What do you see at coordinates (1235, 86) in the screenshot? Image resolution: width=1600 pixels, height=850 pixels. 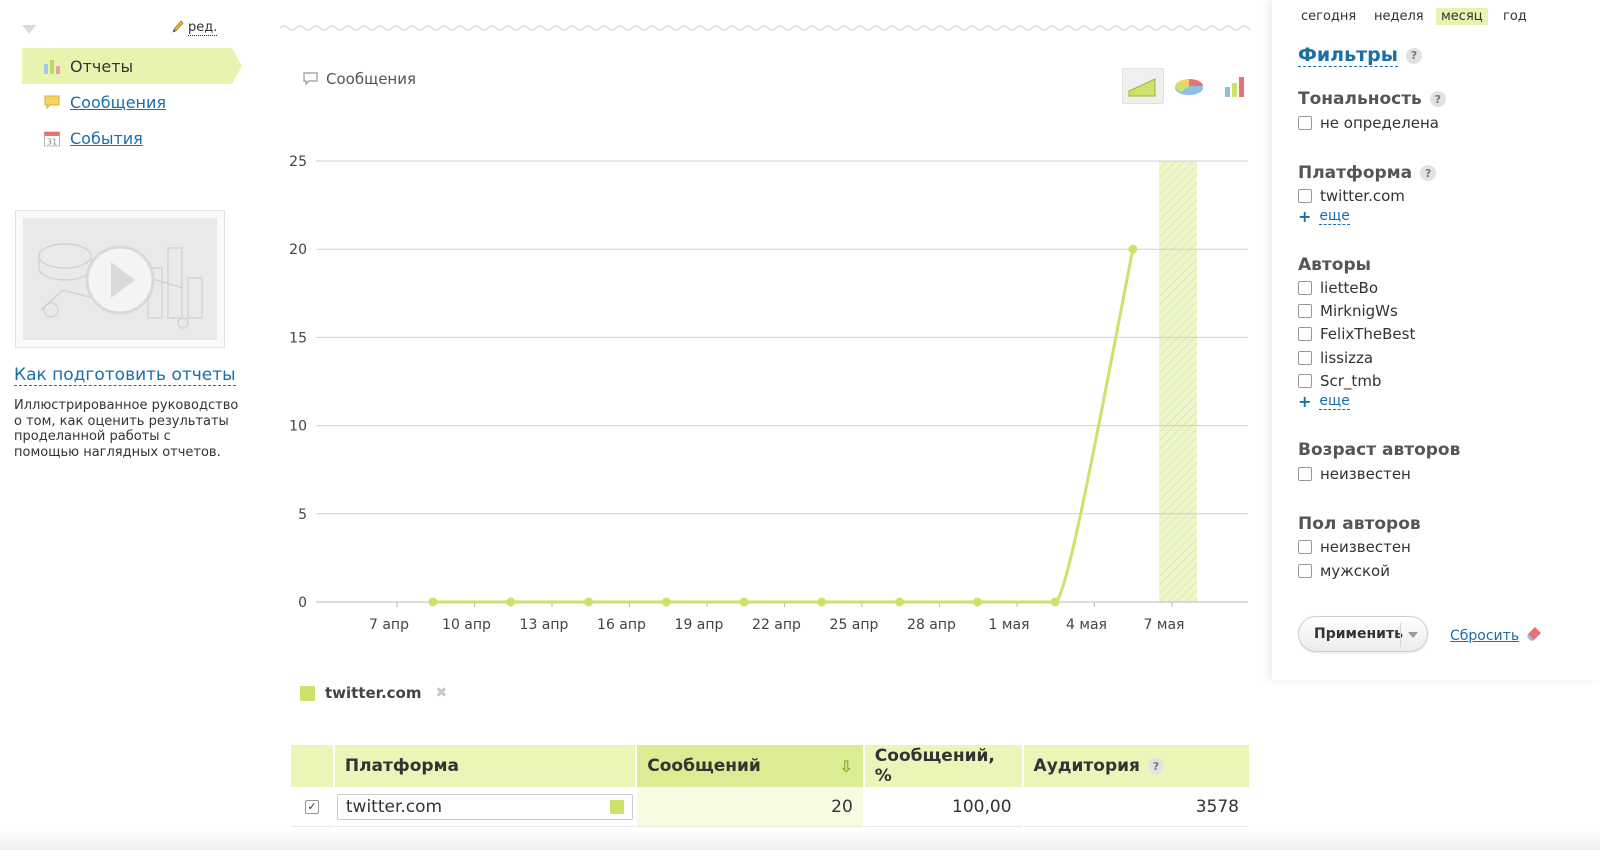 I see `bar-chart-icon` at bounding box center [1235, 86].